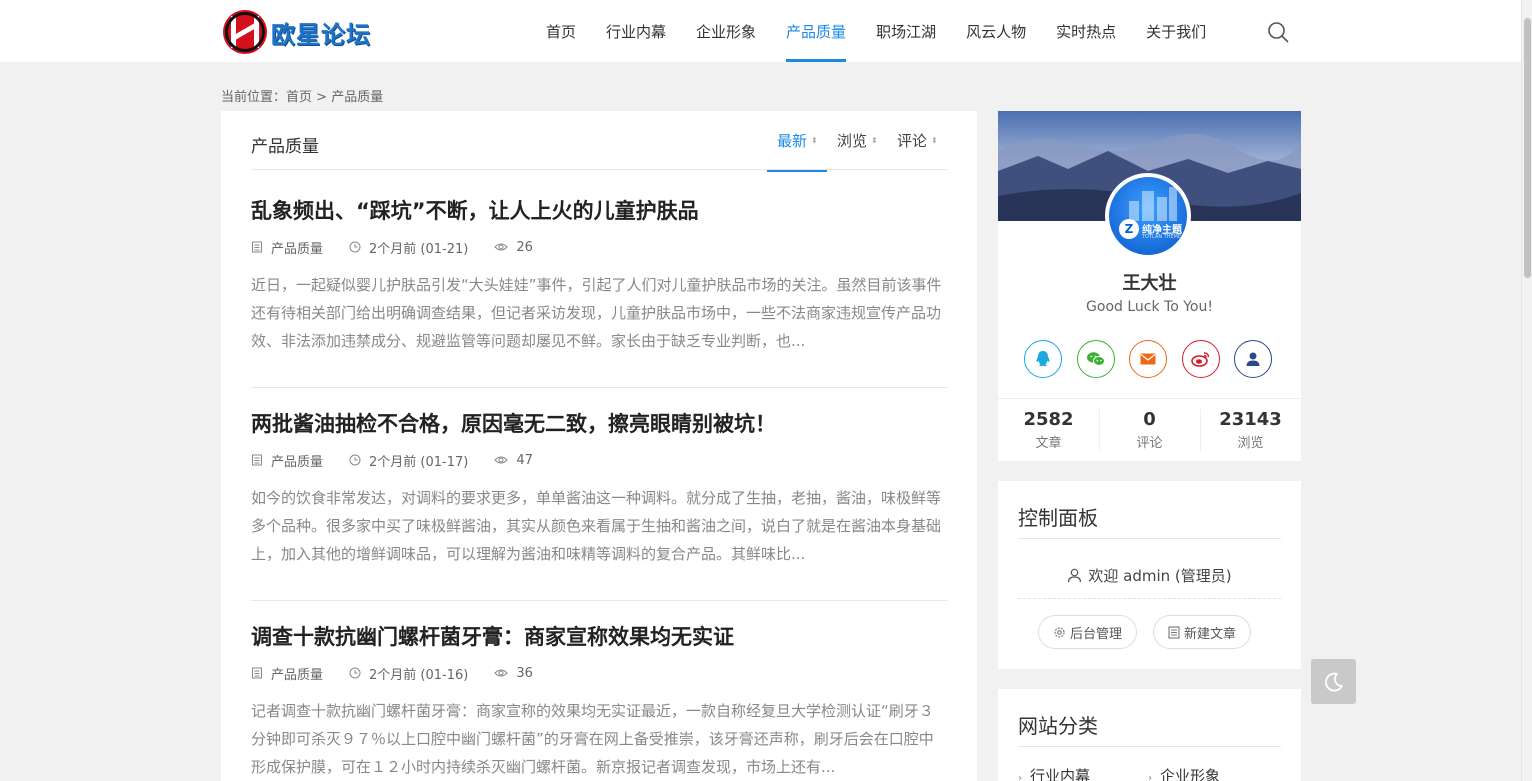  Describe the element at coordinates (1149, 307) in the screenshot. I see `author-motto: Good Luck To You!` at that location.